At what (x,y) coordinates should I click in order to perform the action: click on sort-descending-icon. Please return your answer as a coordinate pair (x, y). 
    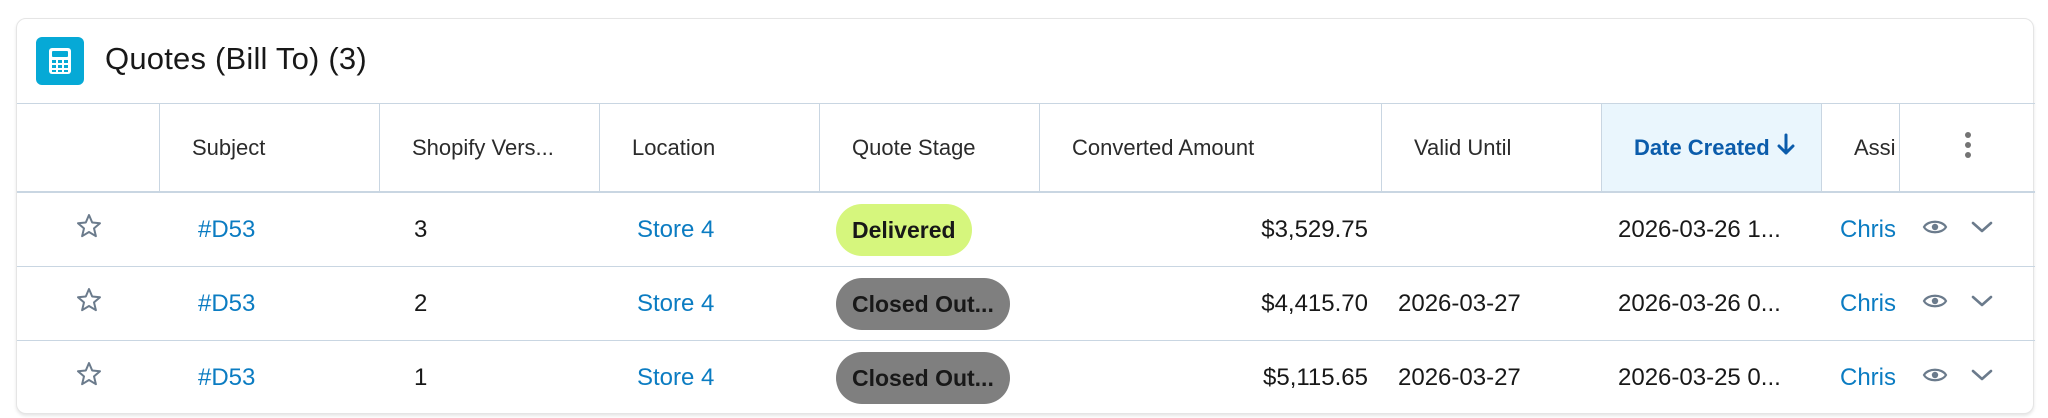
    Looking at the image, I should click on (1786, 148).